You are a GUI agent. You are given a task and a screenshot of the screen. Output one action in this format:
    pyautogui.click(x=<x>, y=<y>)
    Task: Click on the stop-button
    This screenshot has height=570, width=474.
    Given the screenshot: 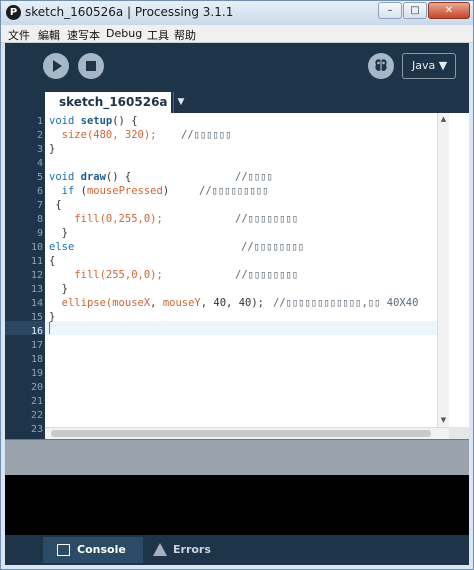 What is the action you would take?
    pyautogui.click(x=91, y=66)
    